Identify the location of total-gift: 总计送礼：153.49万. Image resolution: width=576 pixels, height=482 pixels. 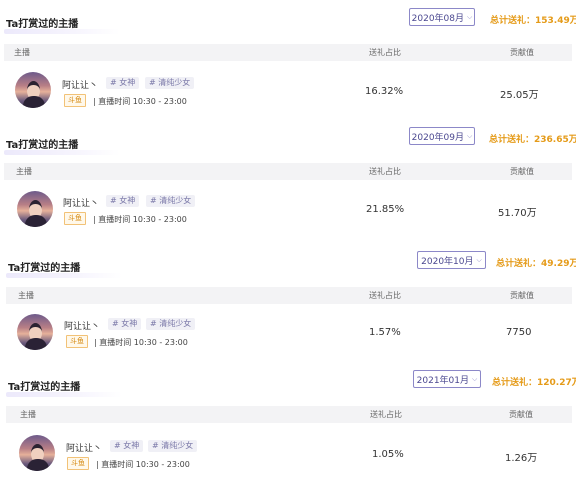
(533, 21).